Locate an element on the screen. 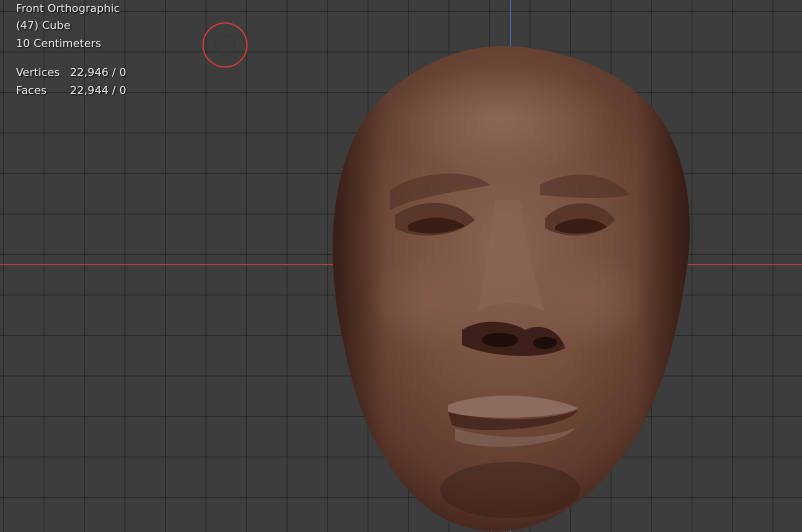 Image resolution: width=802 pixels, height=532 pixels. active-object-label: (47) Cube is located at coordinates (43, 25).